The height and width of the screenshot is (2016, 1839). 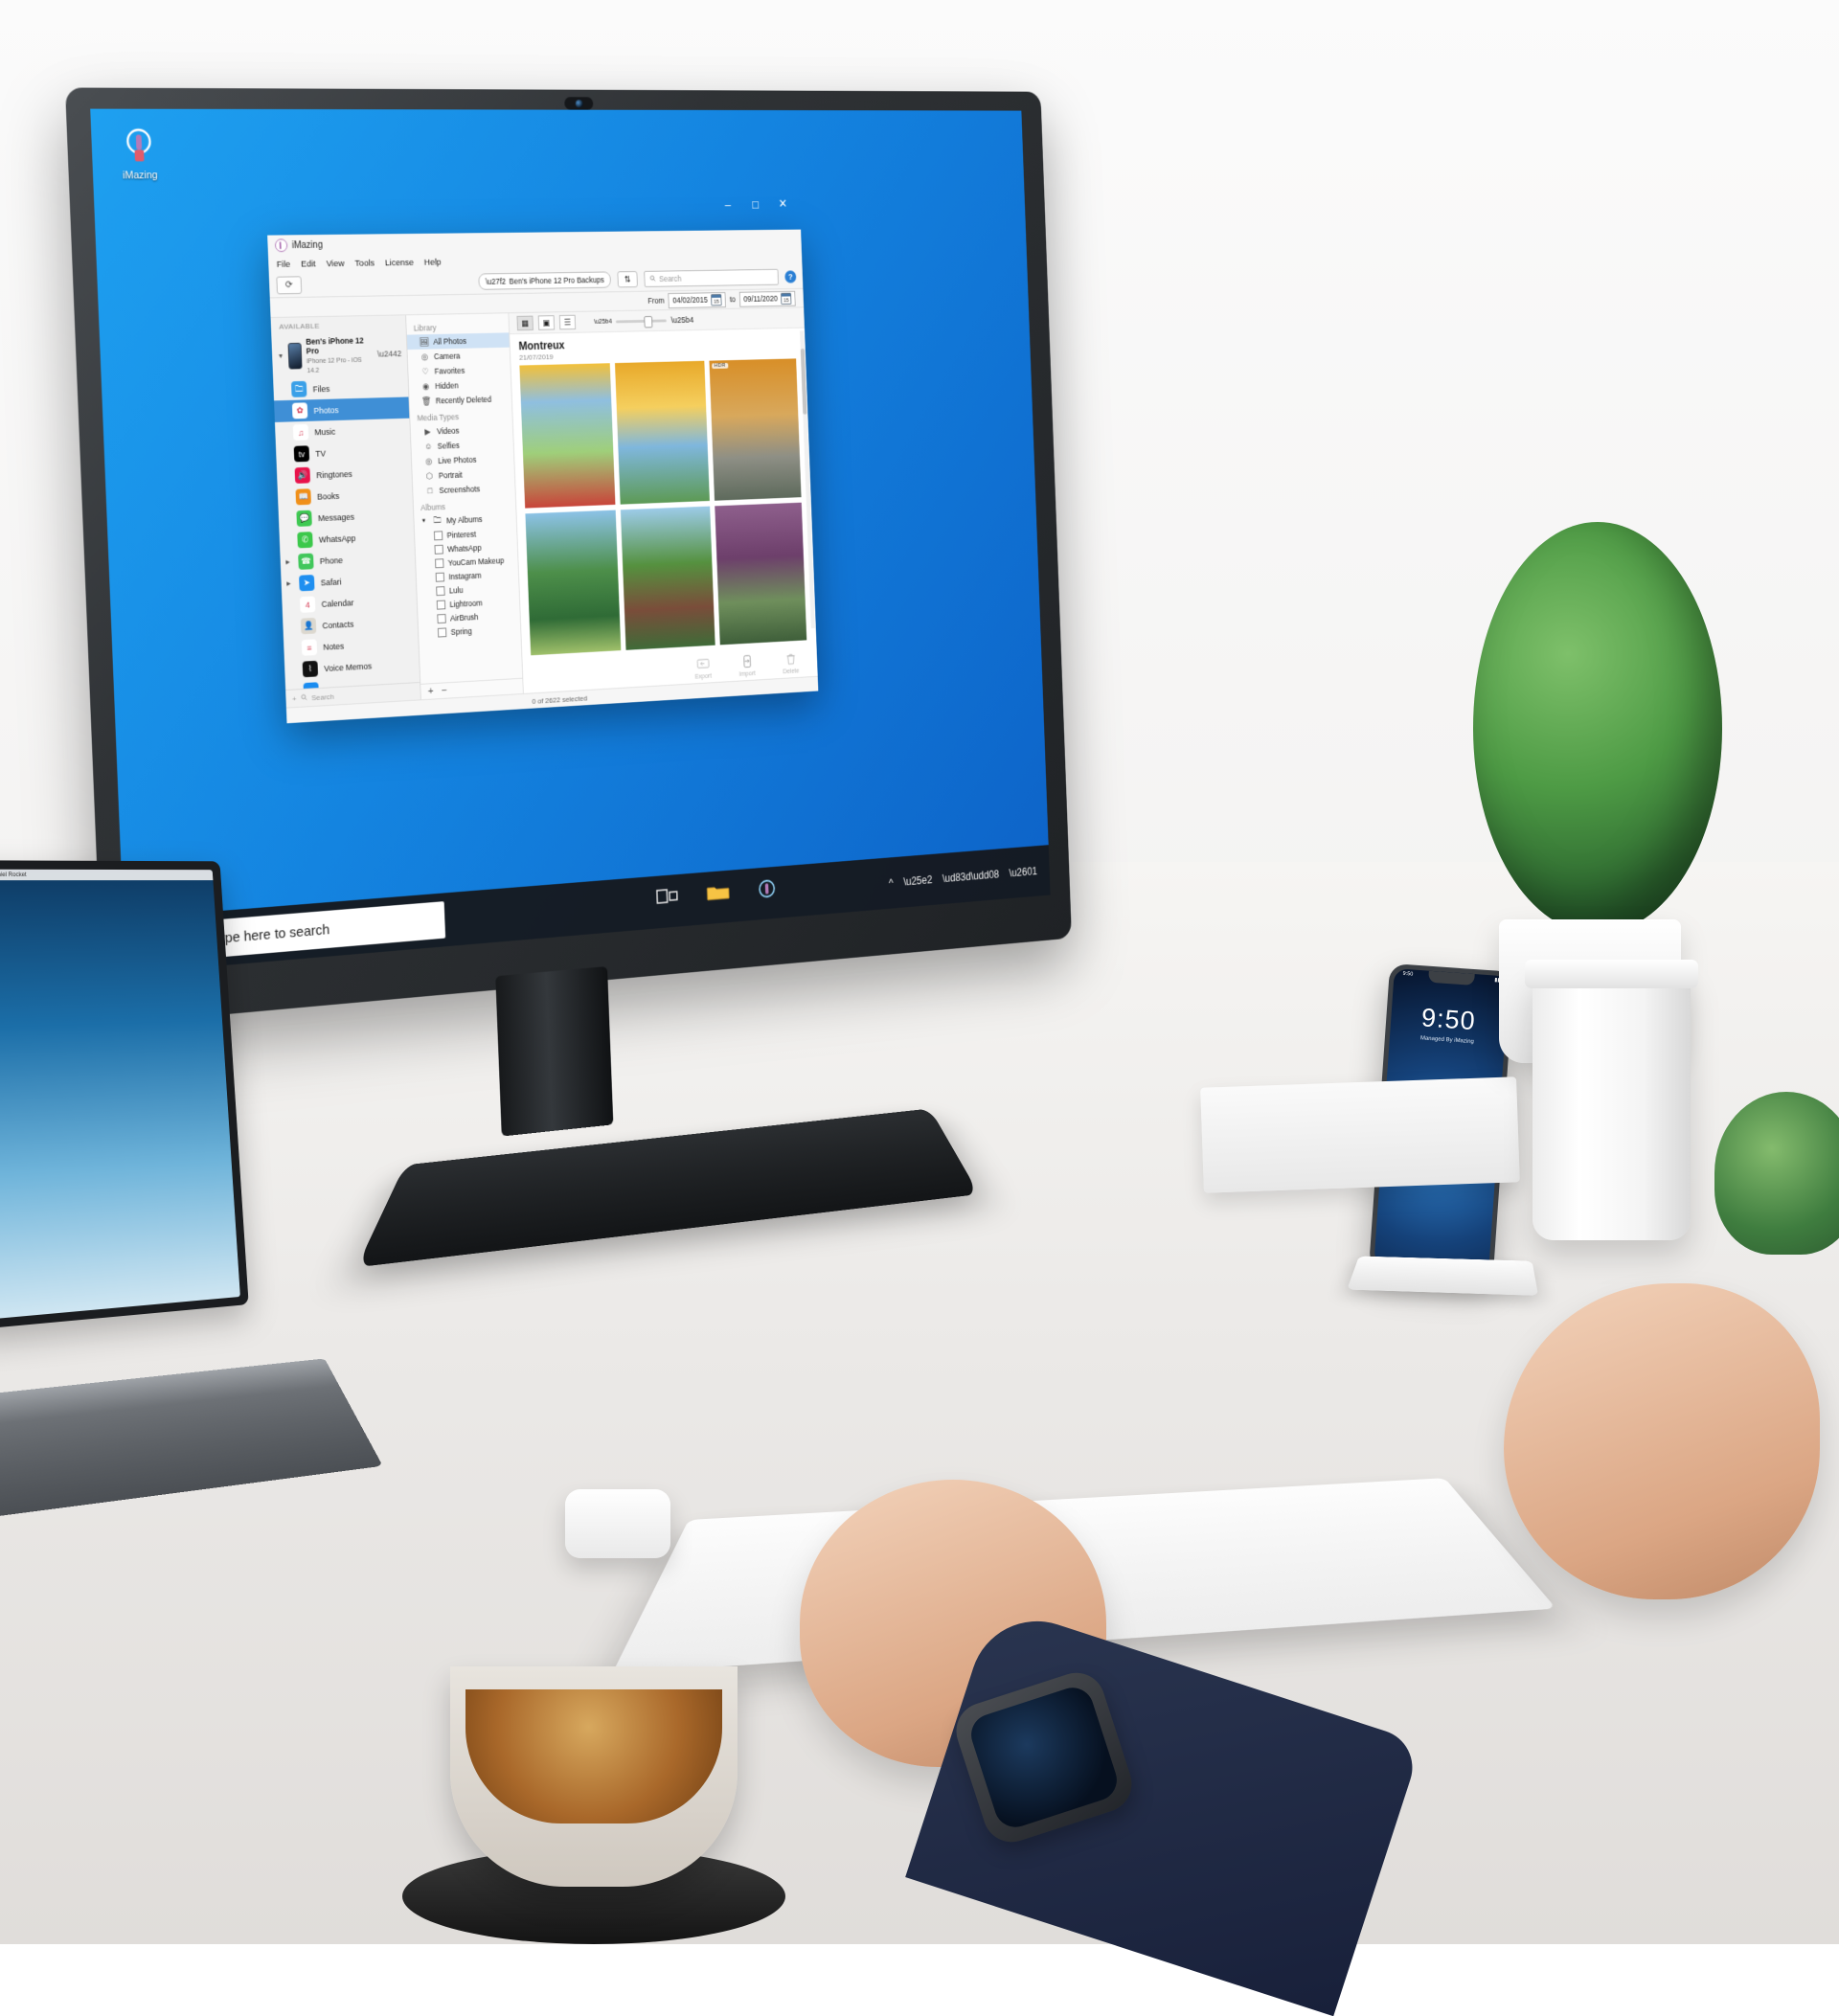 I want to click on sidebar-item-label: Ringtones, so click(x=334, y=474).